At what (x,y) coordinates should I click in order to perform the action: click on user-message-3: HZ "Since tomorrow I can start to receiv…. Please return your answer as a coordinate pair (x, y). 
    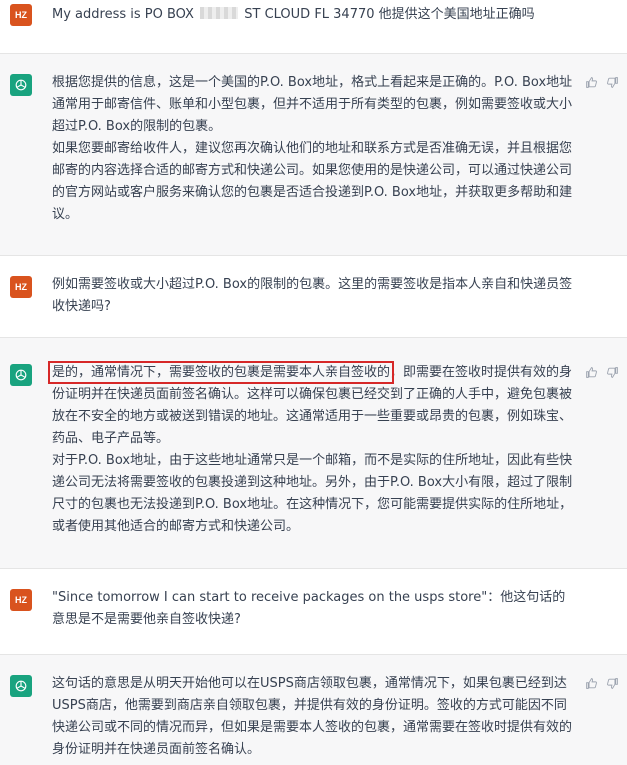
    Looking at the image, I should click on (313, 611).